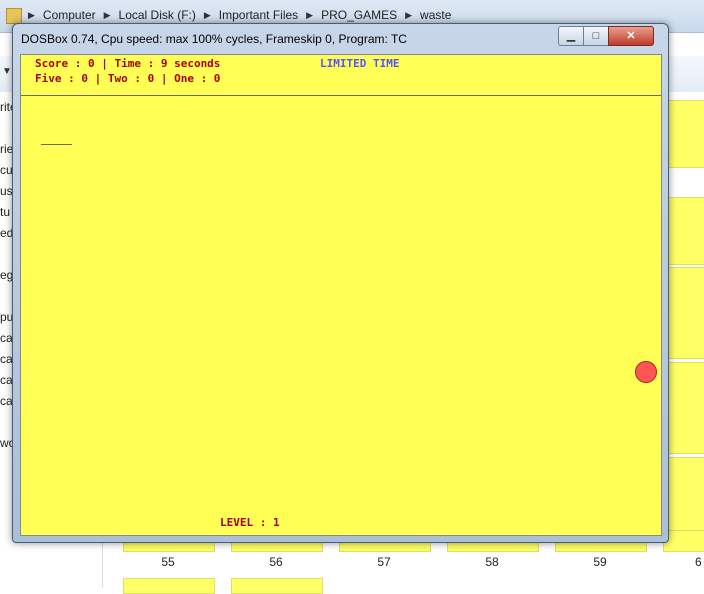 The width and height of the screenshot is (704, 594). Describe the element at coordinates (492, 562) in the screenshot. I see `file-name: 58` at that location.